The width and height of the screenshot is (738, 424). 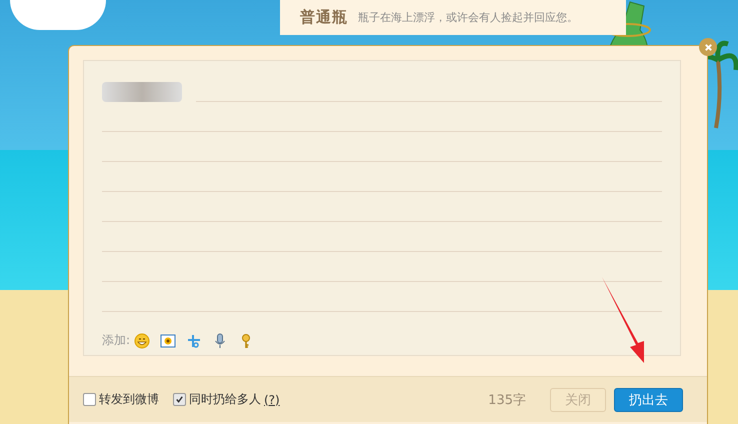 What do you see at coordinates (116, 340) in the screenshot?
I see `add-label: 添加:` at bounding box center [116, 340].